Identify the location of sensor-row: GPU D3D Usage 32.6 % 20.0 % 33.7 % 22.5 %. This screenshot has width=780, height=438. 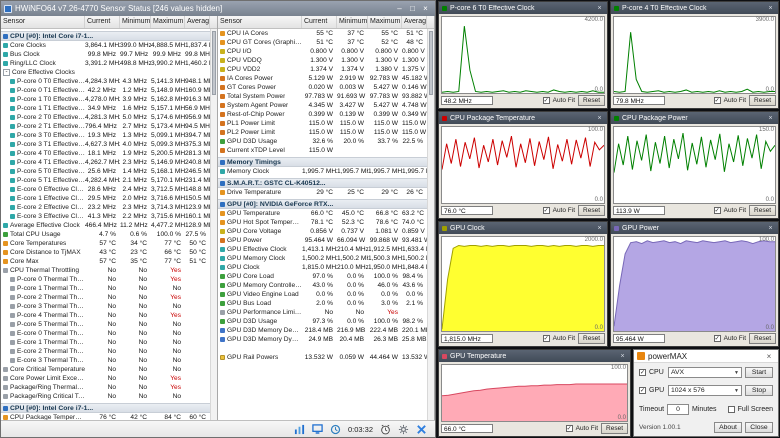
(322, 141).